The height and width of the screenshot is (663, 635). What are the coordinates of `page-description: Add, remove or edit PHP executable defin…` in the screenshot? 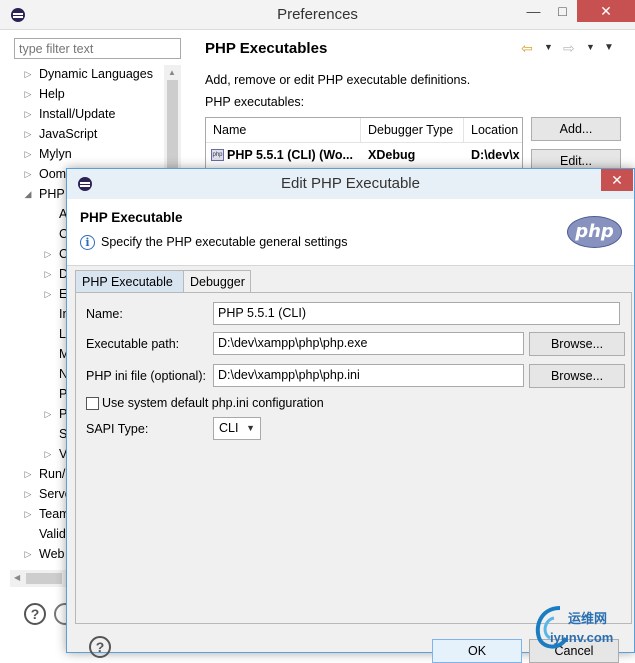 It's located at (338, 80).